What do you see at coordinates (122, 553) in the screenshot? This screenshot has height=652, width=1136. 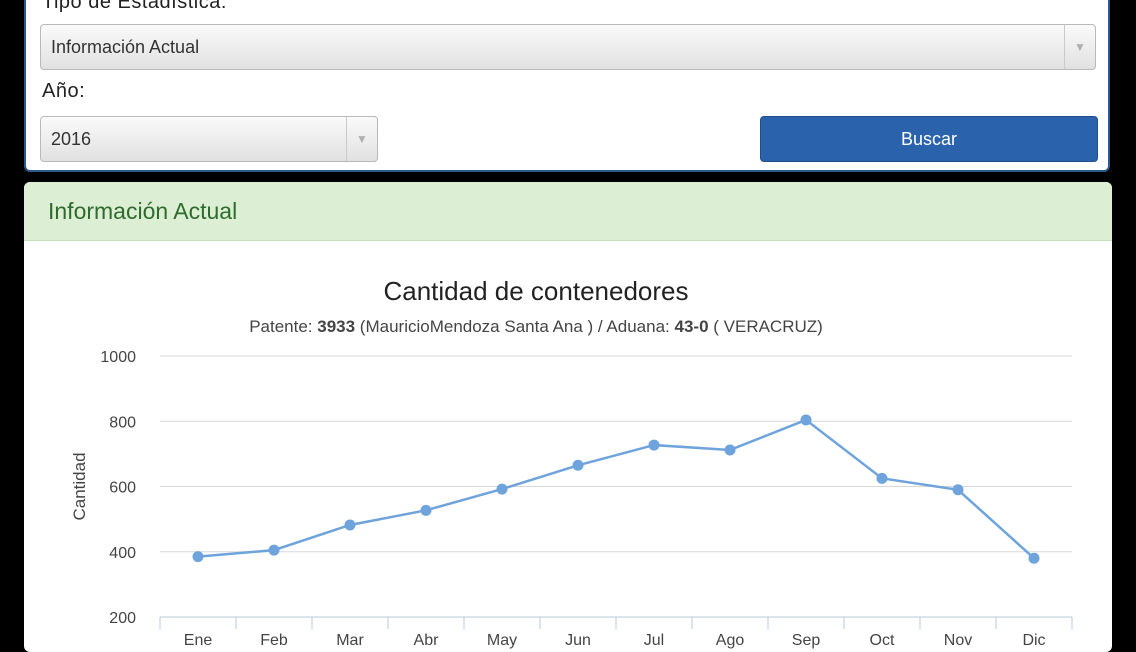 I see `y-tick-label: 400` at bounding box center [122, 553].